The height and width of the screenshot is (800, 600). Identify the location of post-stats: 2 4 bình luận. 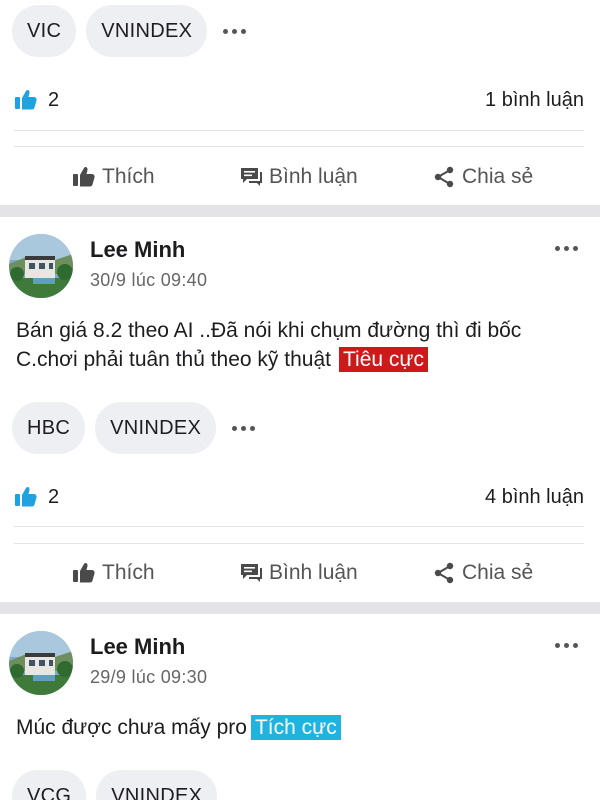
(299, 497).